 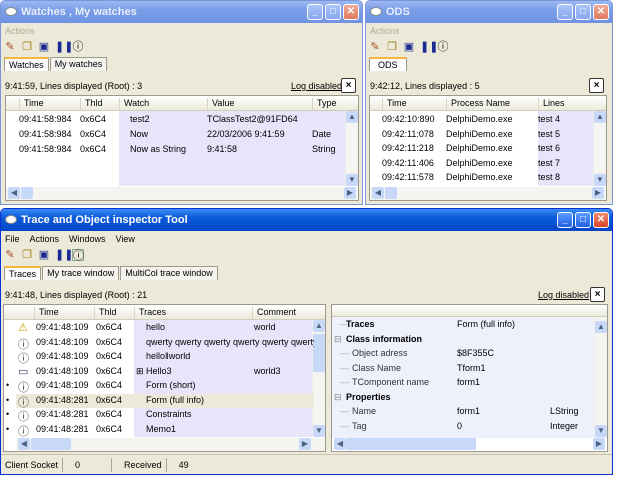 I want to click on tab-watches: Watches, so click(x=26, y=64).